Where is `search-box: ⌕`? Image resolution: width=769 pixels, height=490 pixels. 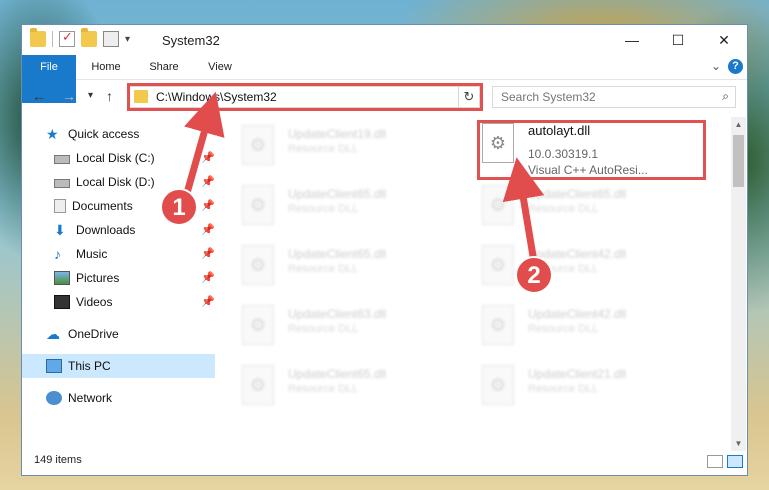 search-box: ⌕ is located at coordinates (614, 97).